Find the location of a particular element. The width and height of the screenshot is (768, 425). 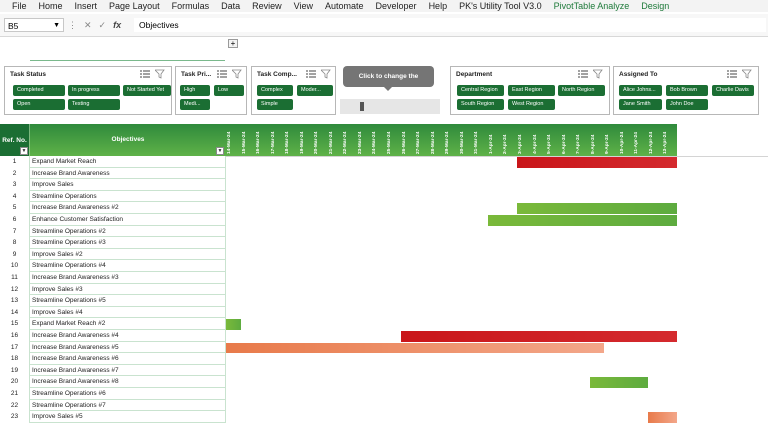

table-row: 1 Expand Market Reach is located at coordinates (113, 162).